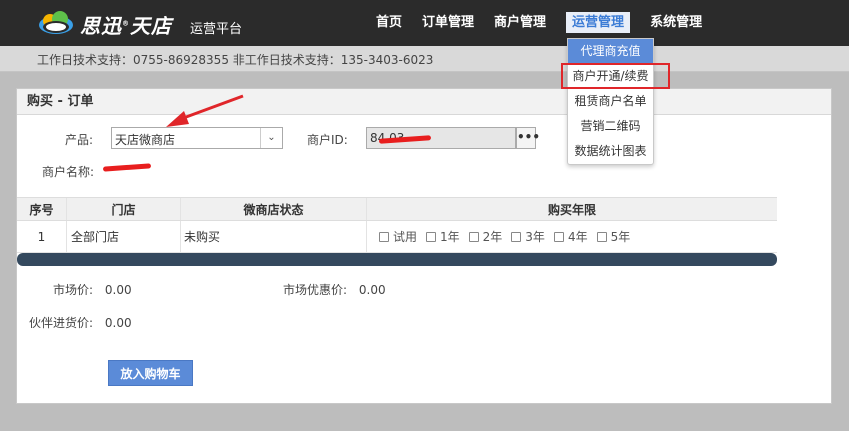  I want to click on menu-item-leased-merchants: 租赁商户名单, so click(610, 101).